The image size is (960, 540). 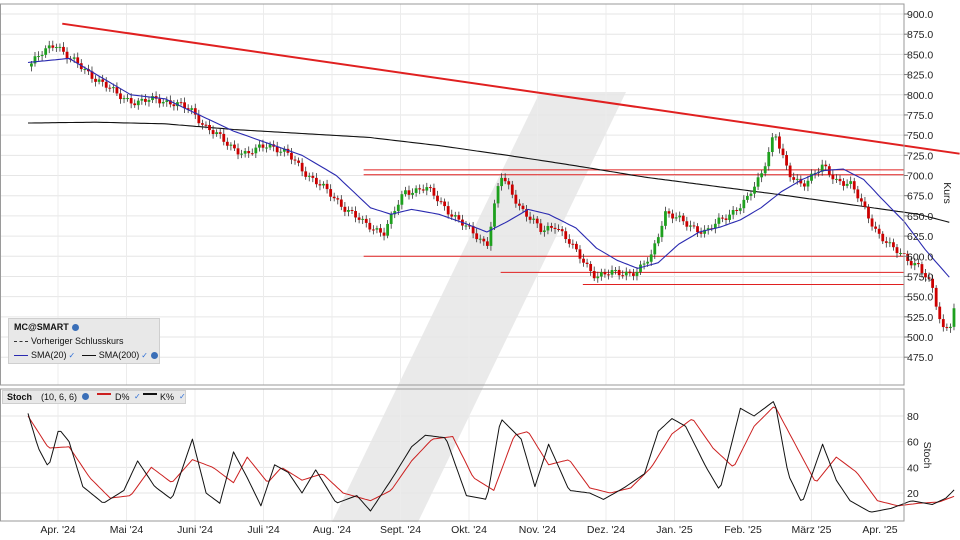 What do you see at coordinates (674, 530) in the screenshot?
I see `time-tick-label: Jan. '25` at bounding box center [674, 530].